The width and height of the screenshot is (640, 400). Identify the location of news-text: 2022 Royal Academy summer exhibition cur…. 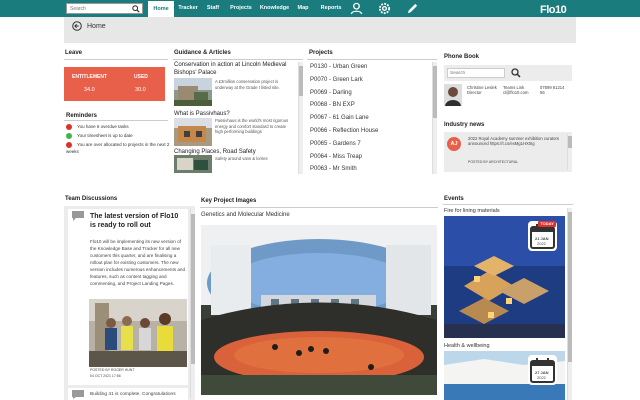
(515, 141).